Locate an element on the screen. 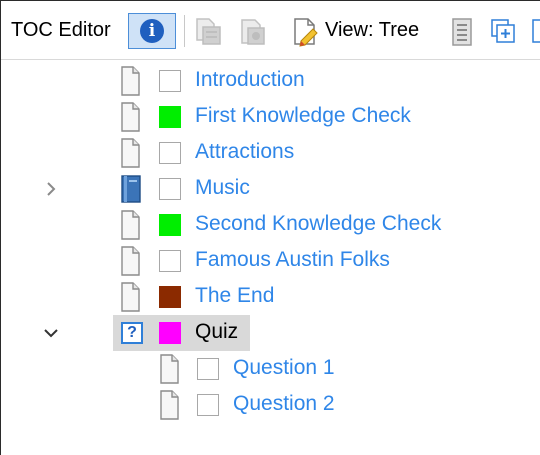  tree-item-label: Second Knowledge Check is located at coordinates (318, 224).